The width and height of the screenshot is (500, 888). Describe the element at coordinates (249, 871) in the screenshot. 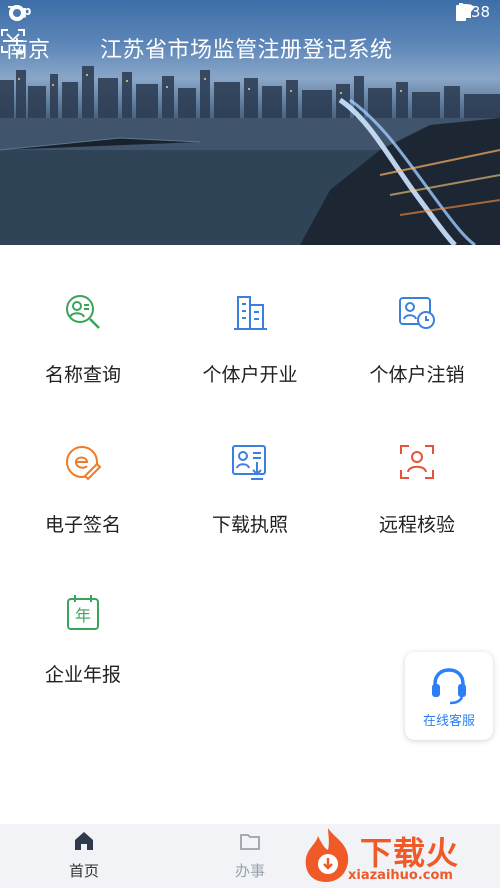

I see `tab-tasks-label: 办事` at that location.